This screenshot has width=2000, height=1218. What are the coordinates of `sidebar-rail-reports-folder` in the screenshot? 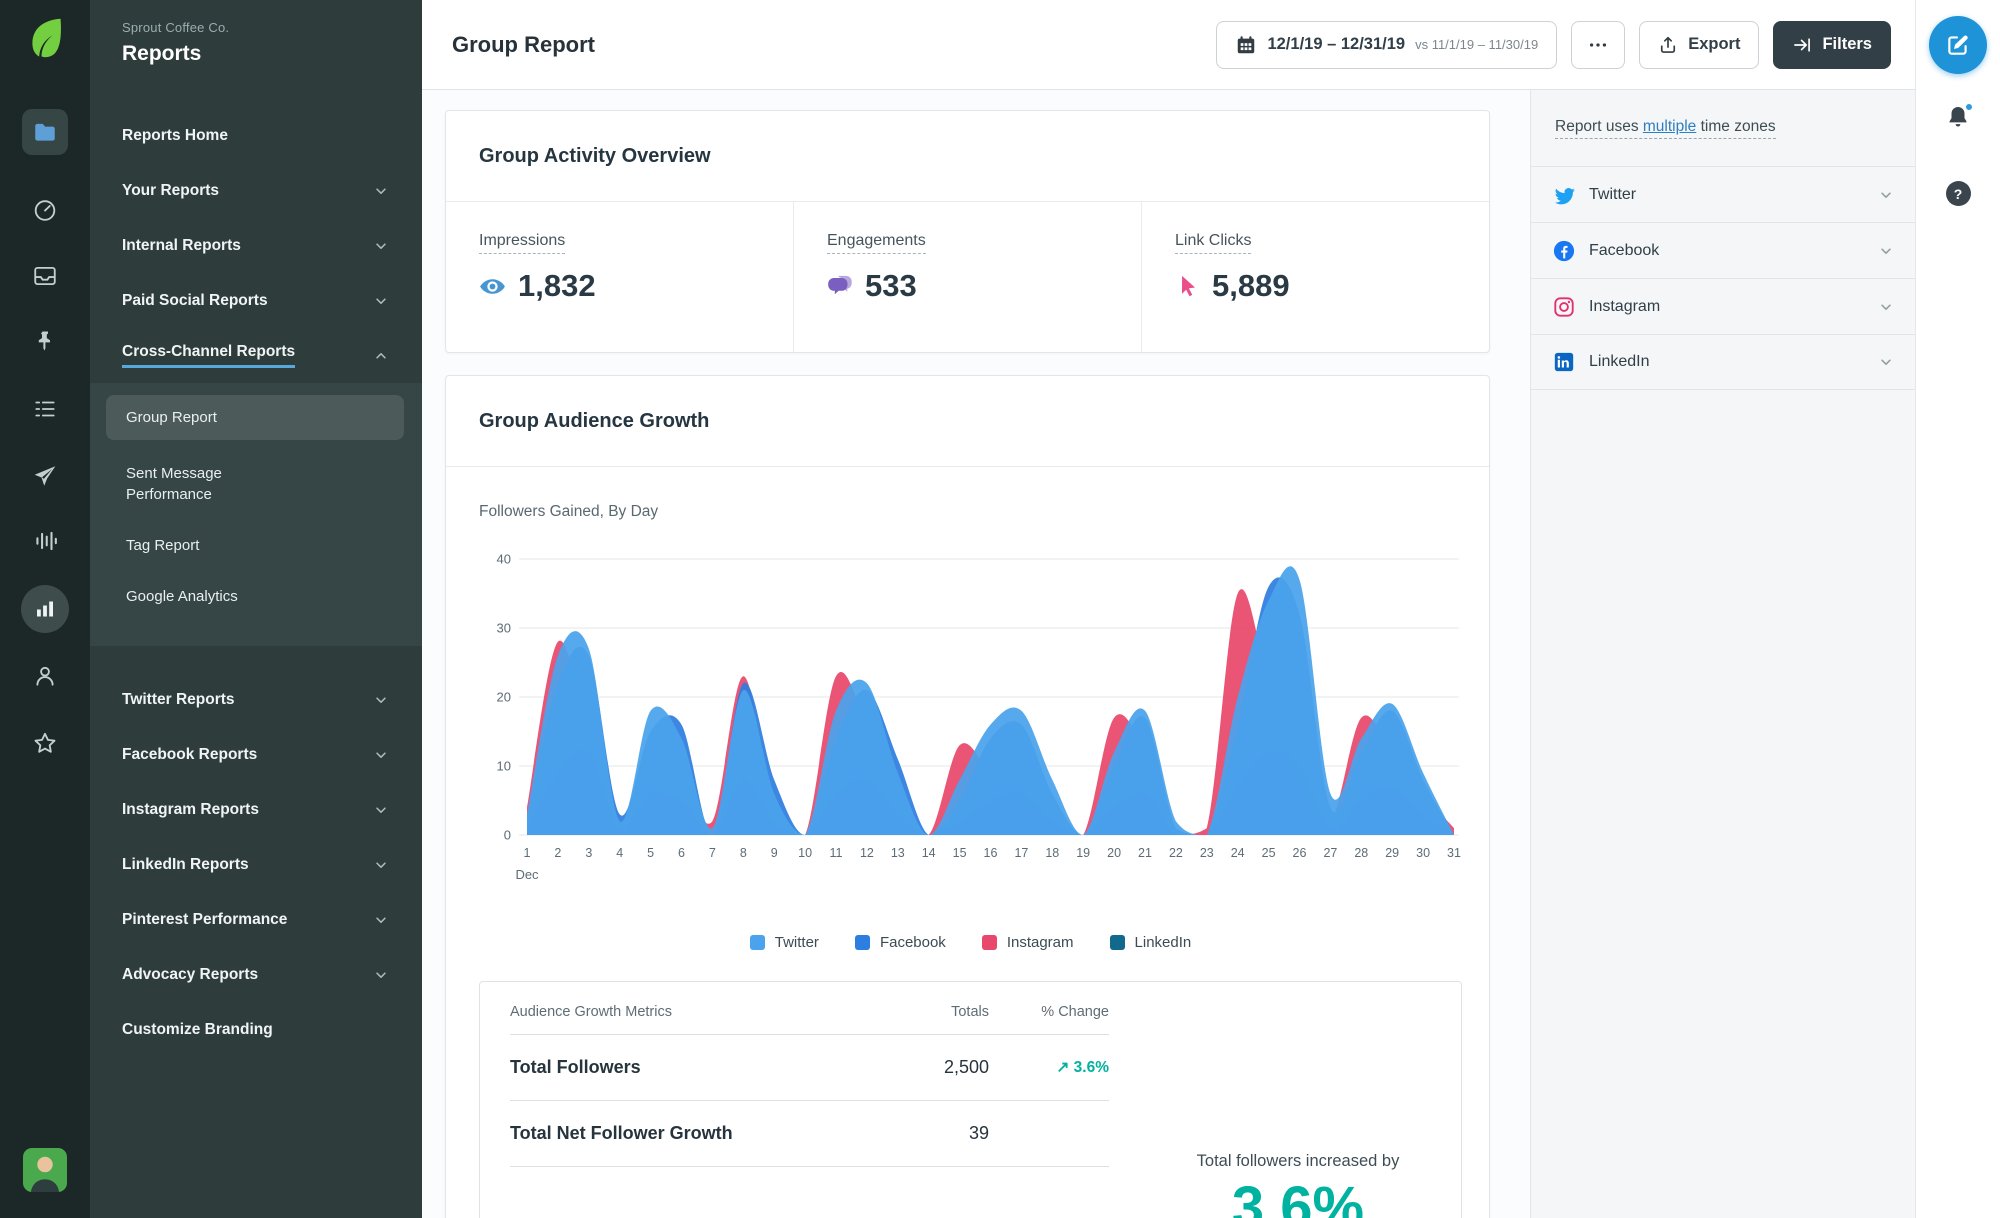 It's located at (45, 132).